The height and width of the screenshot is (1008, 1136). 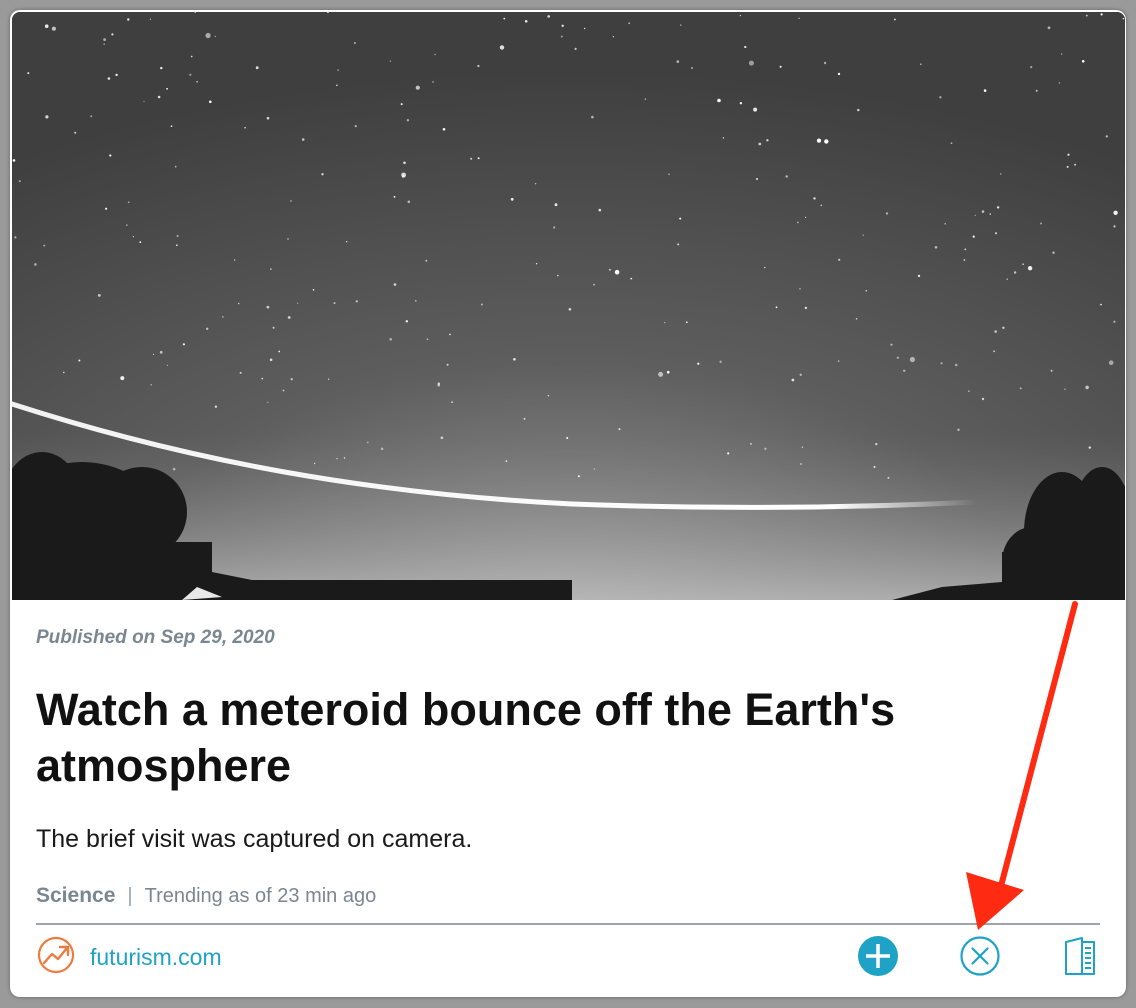 I want to click on add-button, so click(x=878, y=958).